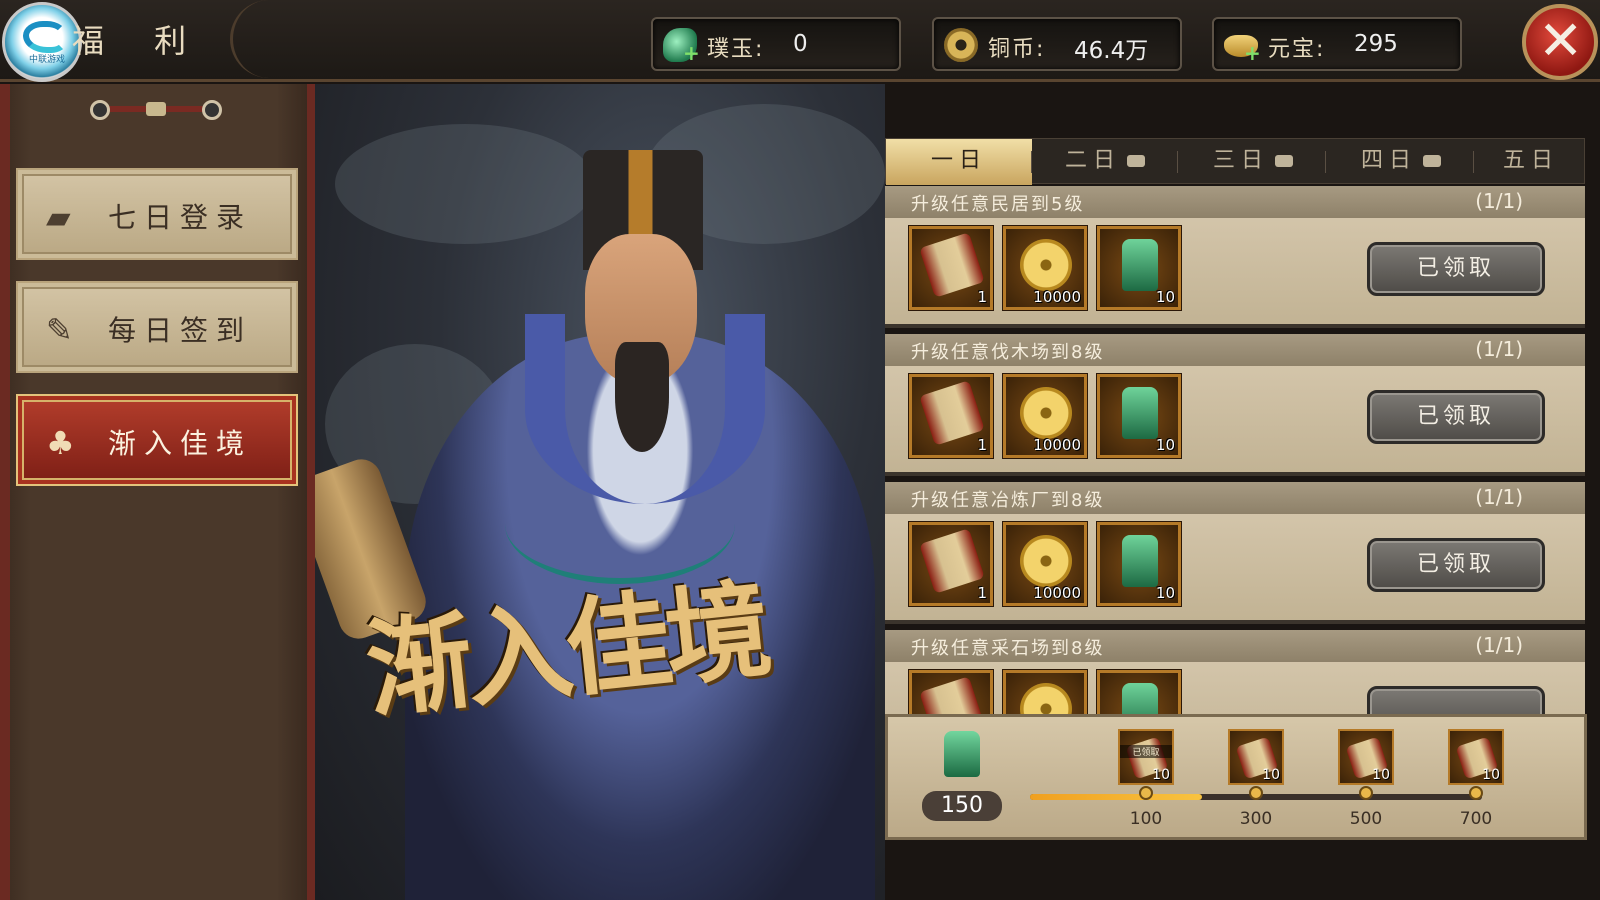 The height and width of the screenshot is (900, 1600). What do you see at coordinates (1235, 350) in the screenshot?
I see `task-header: 升级任意伐木场到8级 (1/1)` at bounding box center [1235, 350].